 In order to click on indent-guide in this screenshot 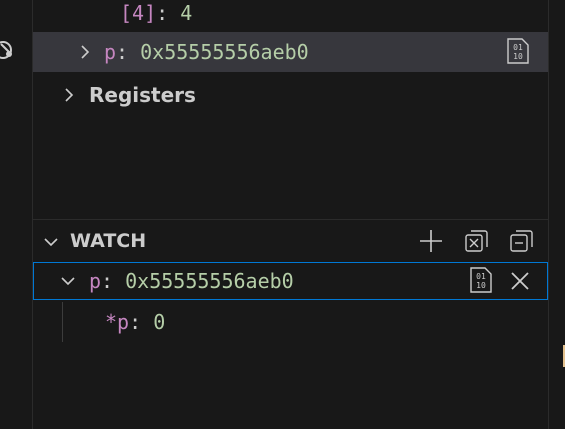, I will do `click(62, 322)`.